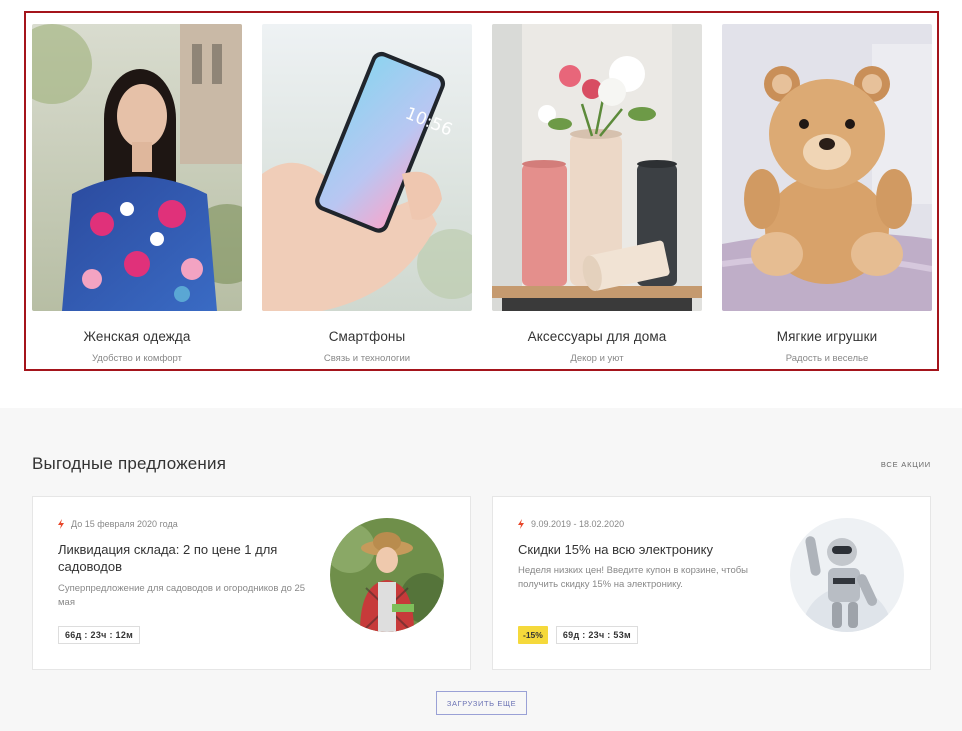 The image size is (962, 731). What do you see at coordinates (533, 635) in the screenshot?
I see `discount-badge: -15%` at bounding box center [533, 635].